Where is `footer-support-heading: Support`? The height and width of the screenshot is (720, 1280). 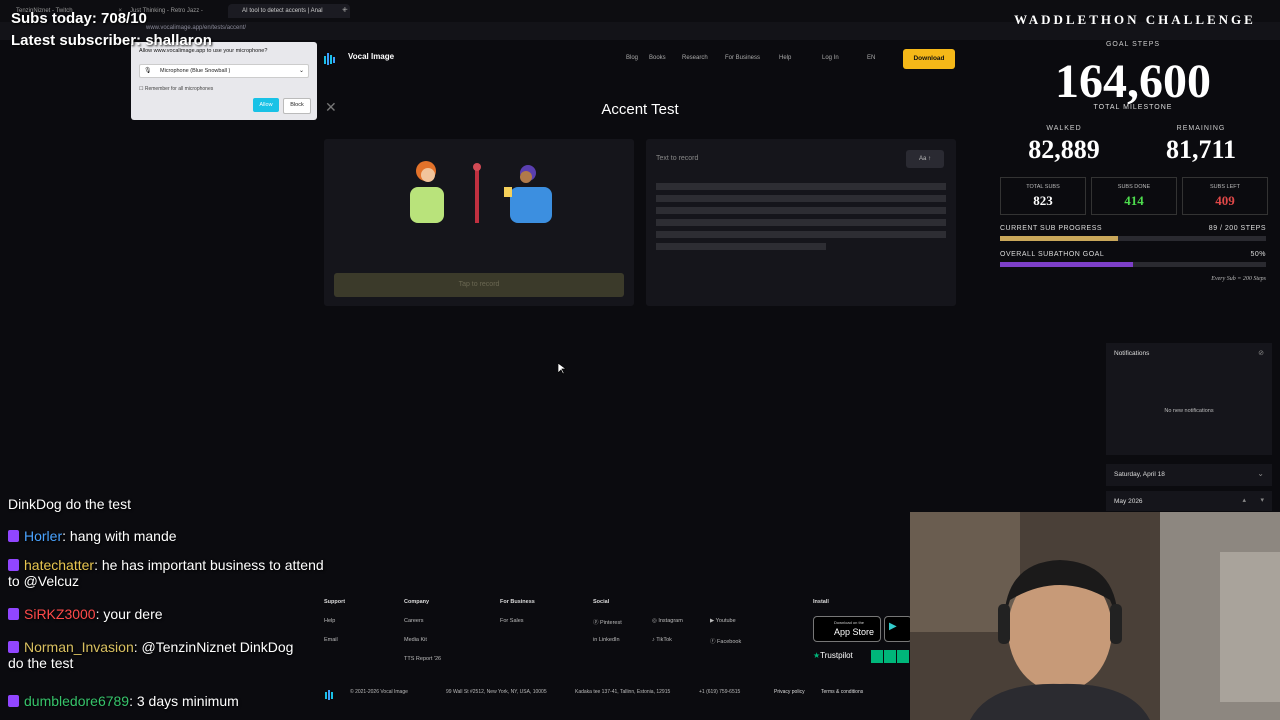 footer-support-heading: Support is located at coordinates (335, 602).